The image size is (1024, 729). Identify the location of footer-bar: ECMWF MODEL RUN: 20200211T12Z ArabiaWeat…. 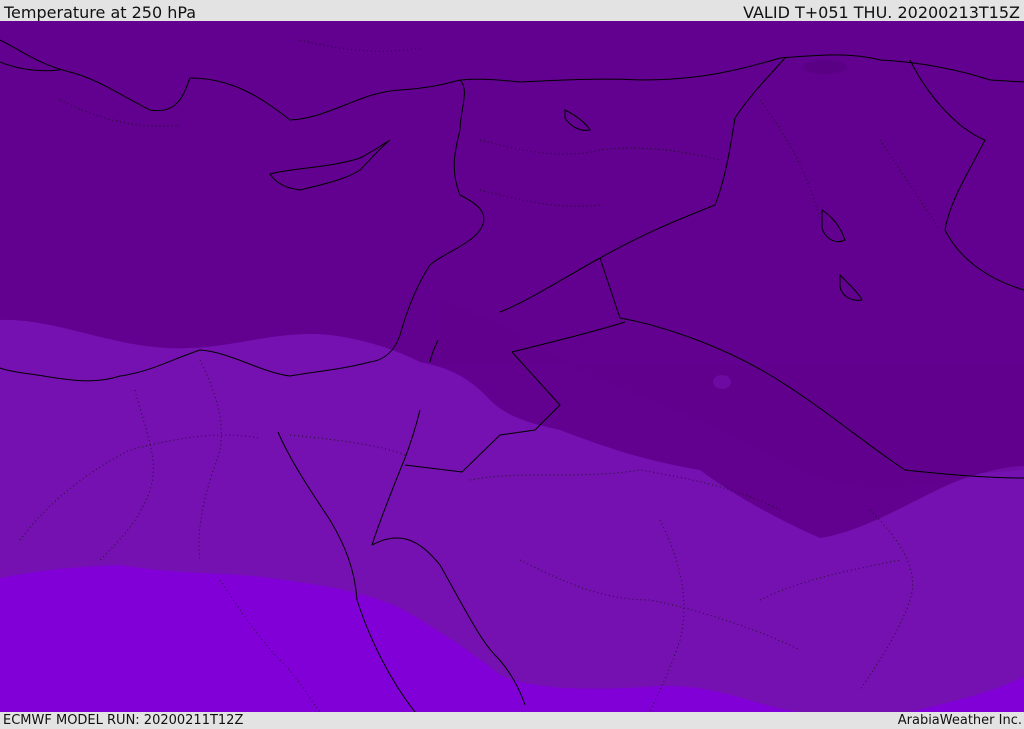
(512, 720).